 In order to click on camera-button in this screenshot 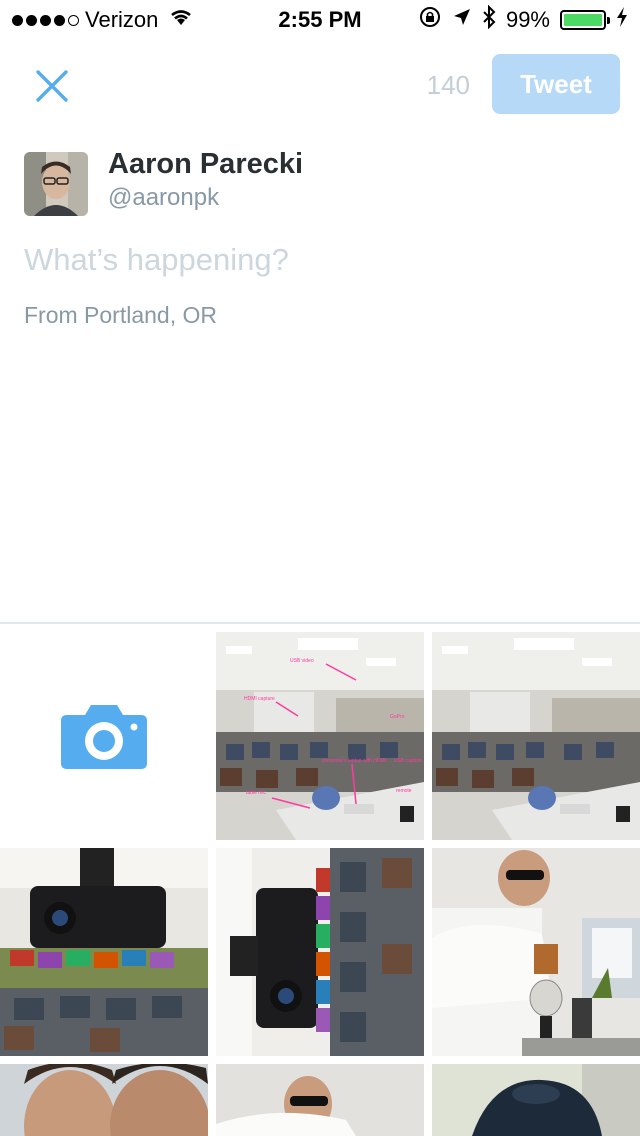, I will do `click(104, 736)`.